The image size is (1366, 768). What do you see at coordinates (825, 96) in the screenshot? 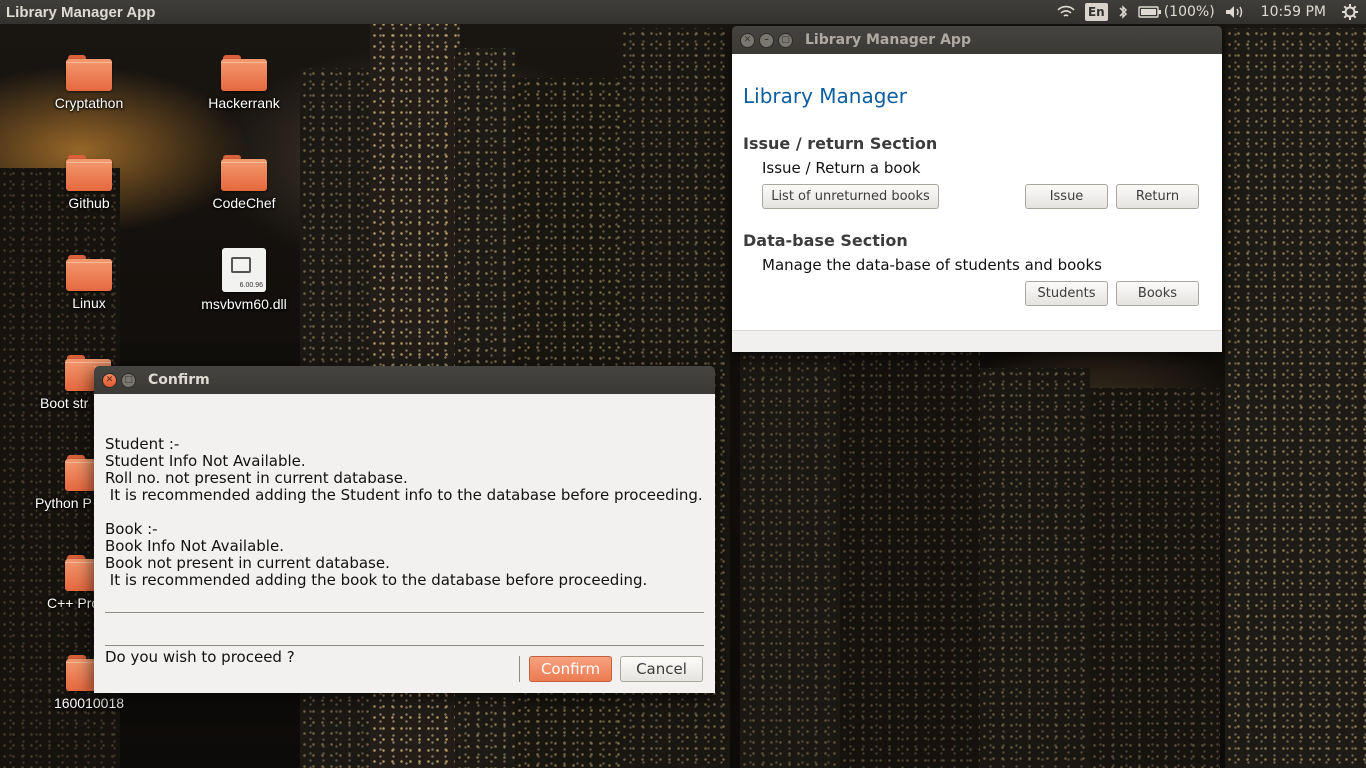
I see `page-title: Library Manager` at bounding box center [825, 96].